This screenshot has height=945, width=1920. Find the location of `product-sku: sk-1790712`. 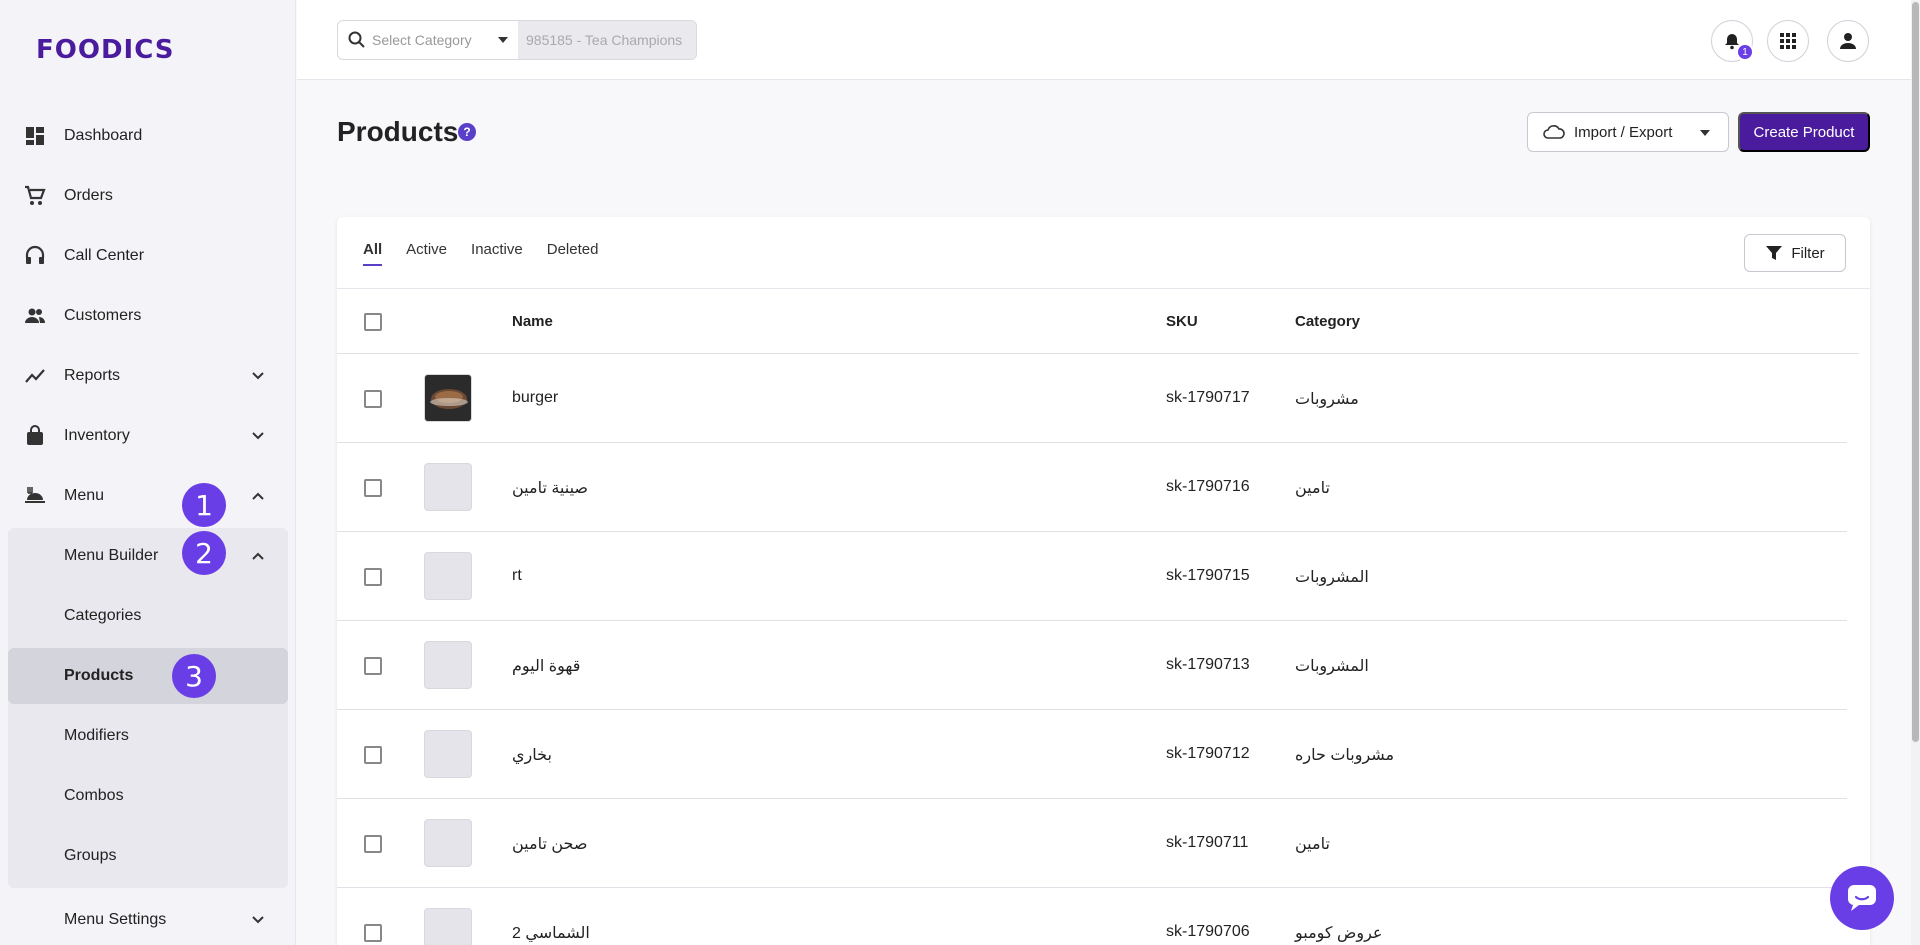

product-sku: sk-1790712 is located at coordinates (1208, 753).